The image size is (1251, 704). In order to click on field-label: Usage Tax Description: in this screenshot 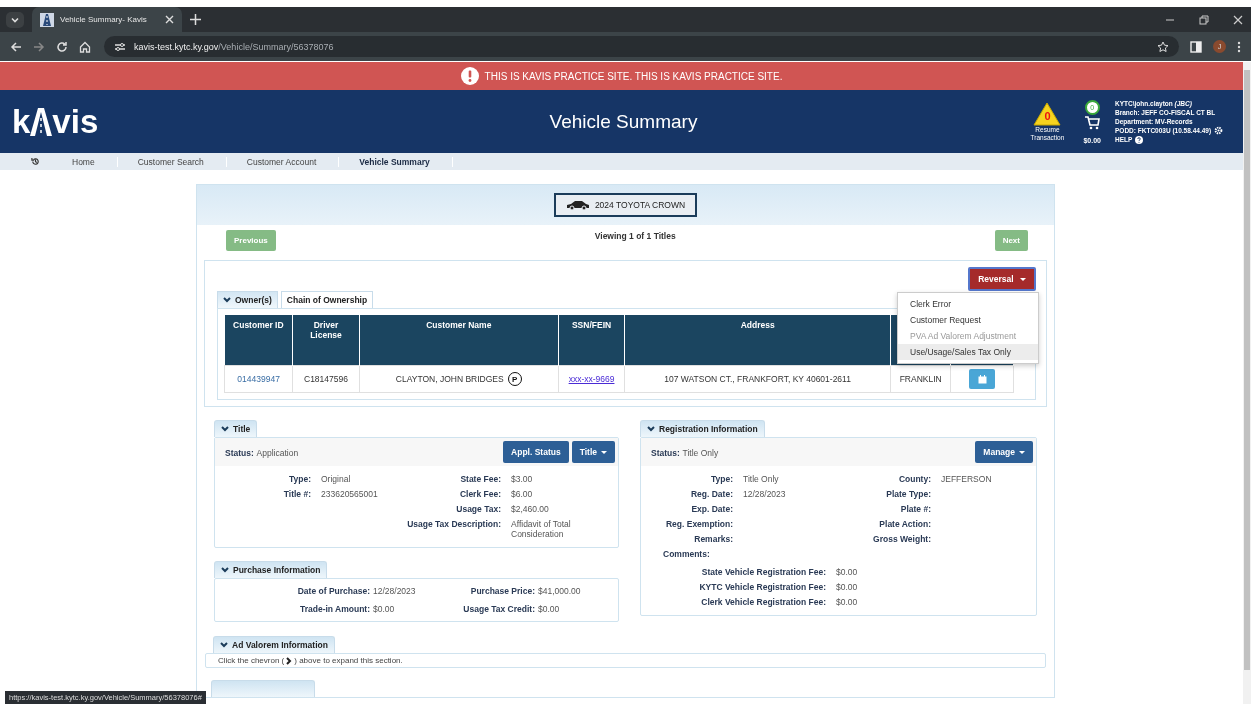, I will do `click(453, 525)`.